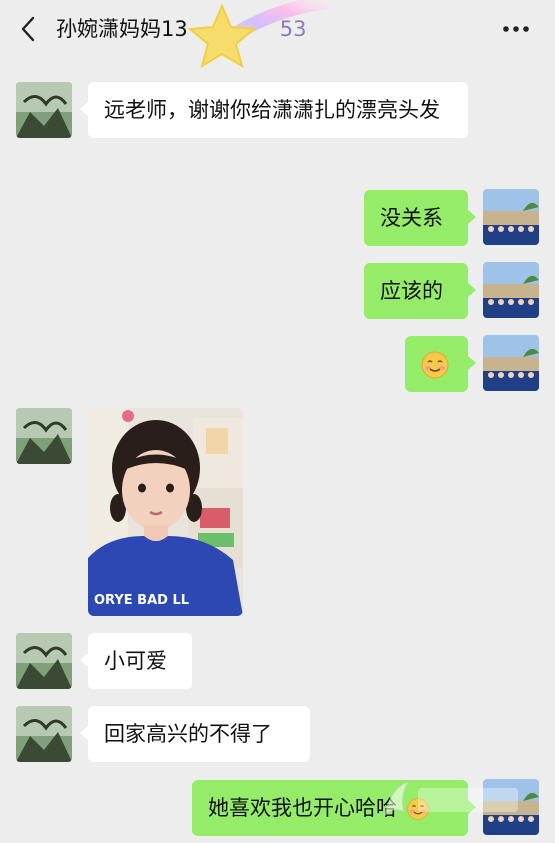  What do you see at coordinates (188, 734) in the screenshot?
I see `message-text: 回家高兴的不得了` at bounding box center [188, 734].